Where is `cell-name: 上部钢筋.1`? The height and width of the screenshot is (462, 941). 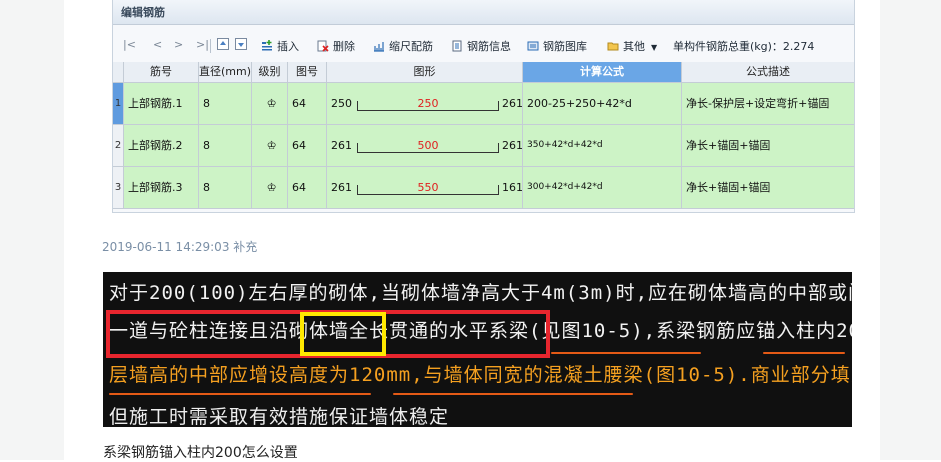
cell-name: 上部钢筋.1 is located at coordinates (161, 104).